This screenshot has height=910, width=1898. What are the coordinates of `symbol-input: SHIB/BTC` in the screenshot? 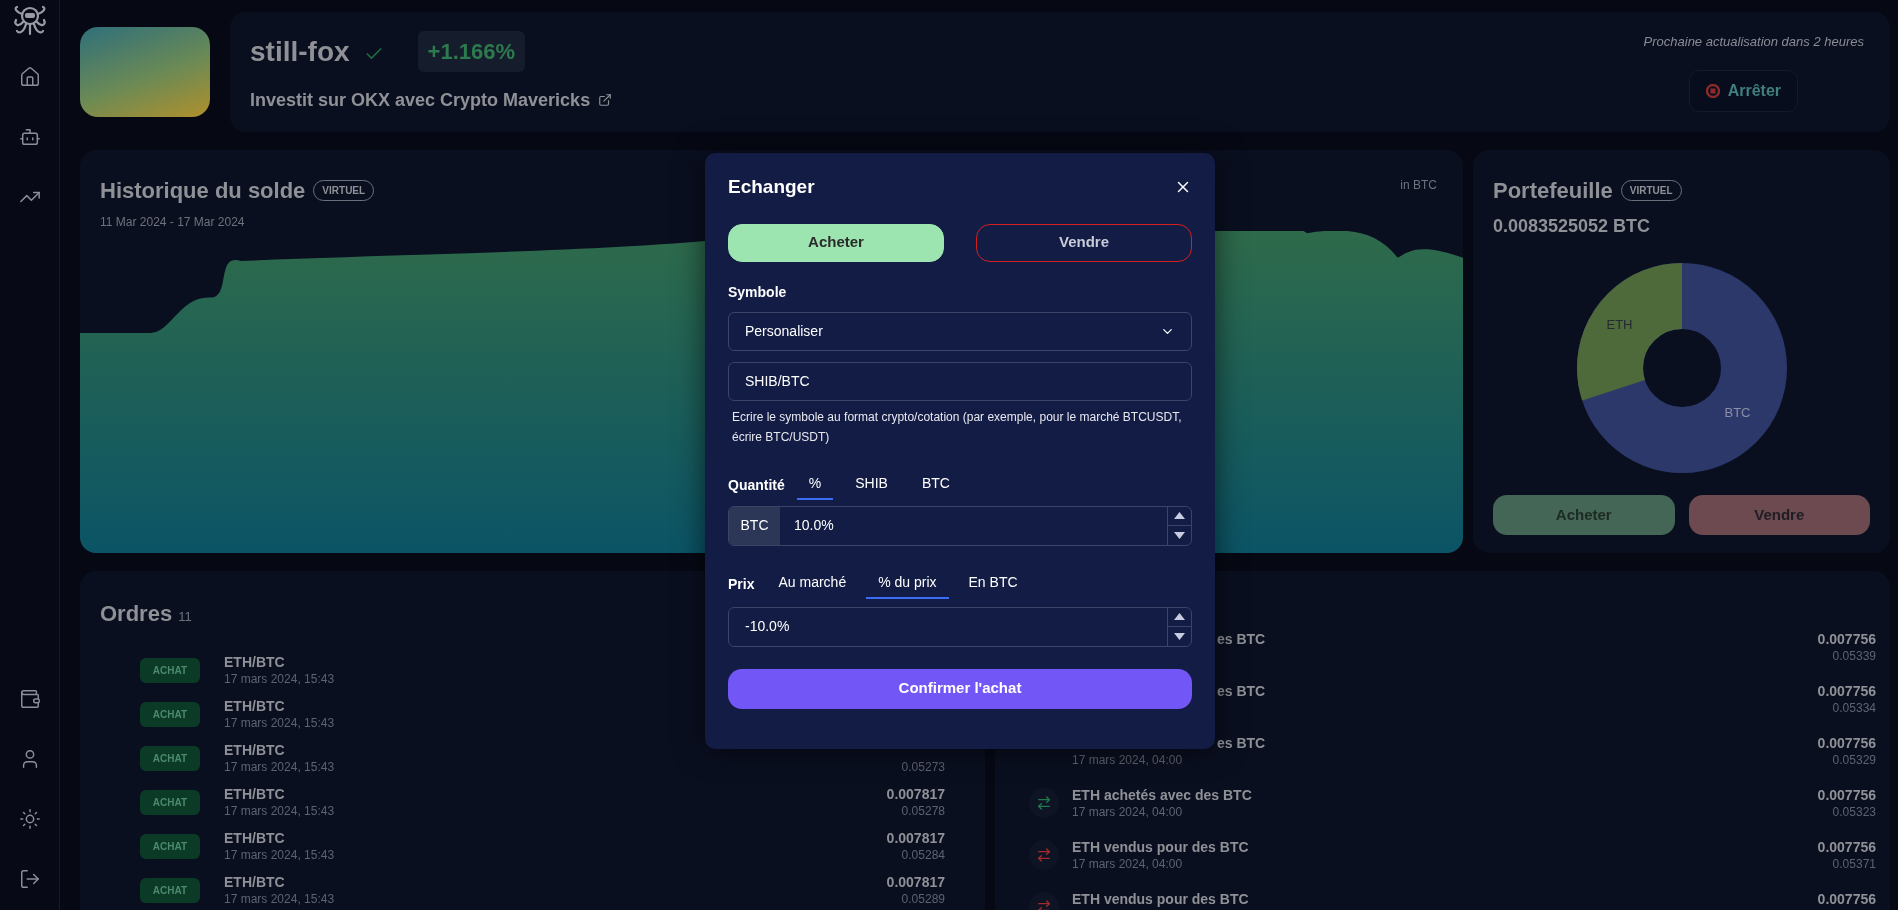 It's located at (960, 381).